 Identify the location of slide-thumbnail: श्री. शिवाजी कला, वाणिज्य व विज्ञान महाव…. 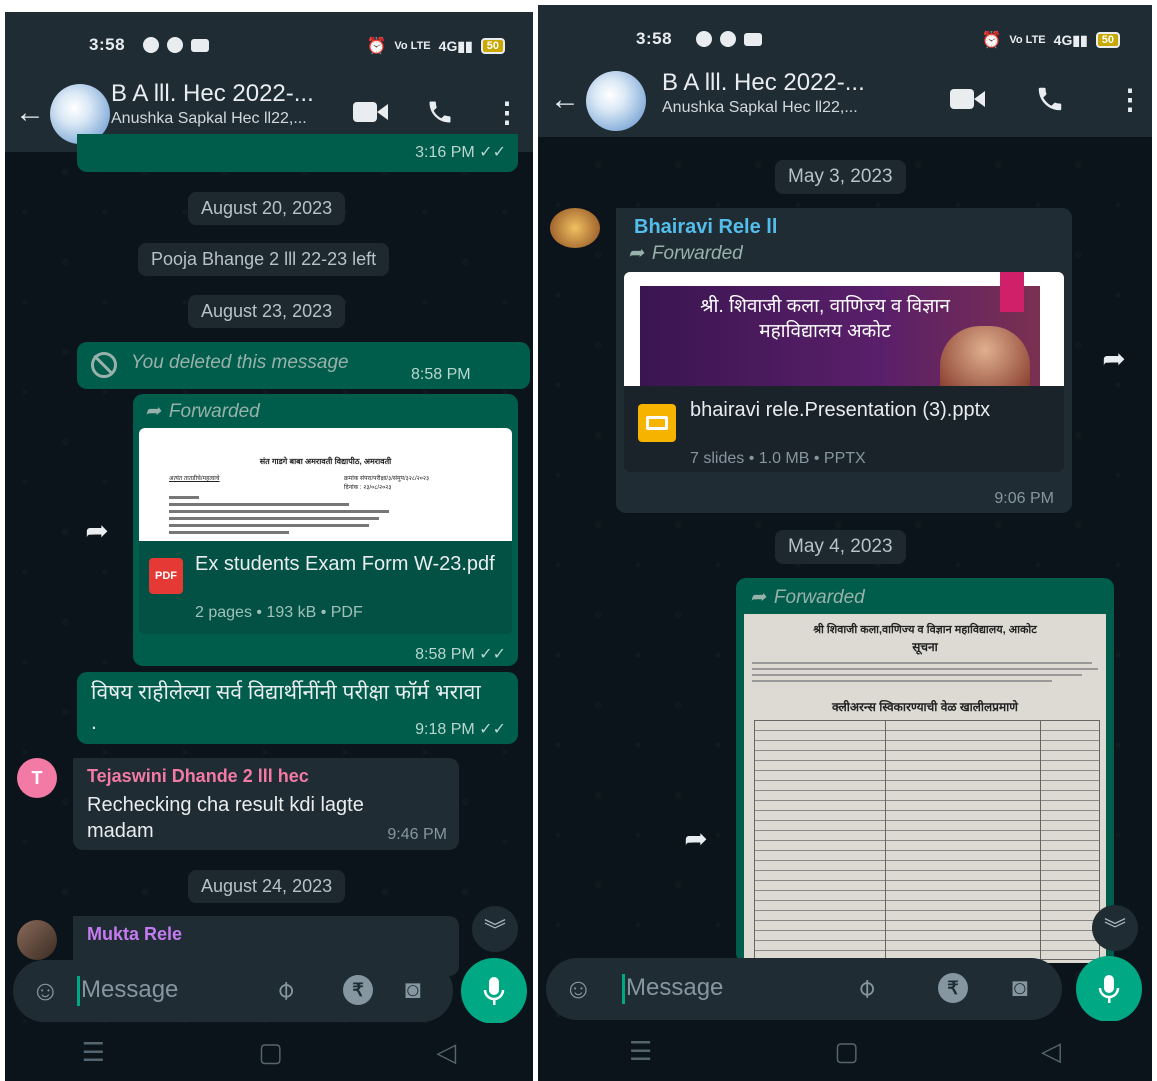
(840, 329).